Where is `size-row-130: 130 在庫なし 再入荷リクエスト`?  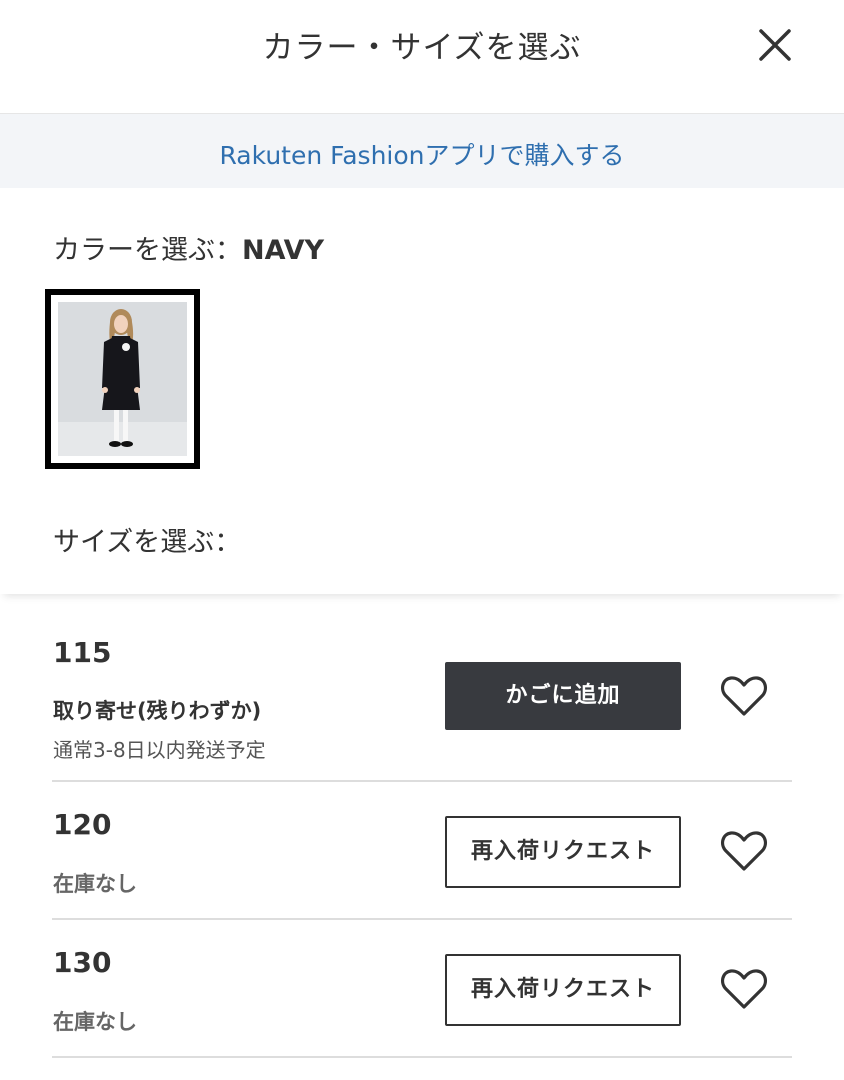 size-row-130: 130 在庫なし 再入荷リクエスト is located at coordinates (422, 989).